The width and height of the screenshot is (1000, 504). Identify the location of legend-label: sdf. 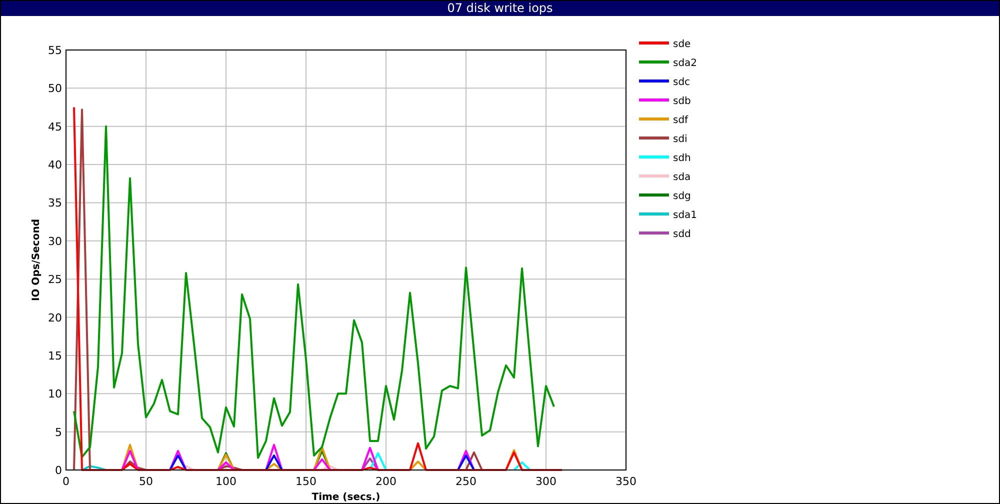
(680, 120).